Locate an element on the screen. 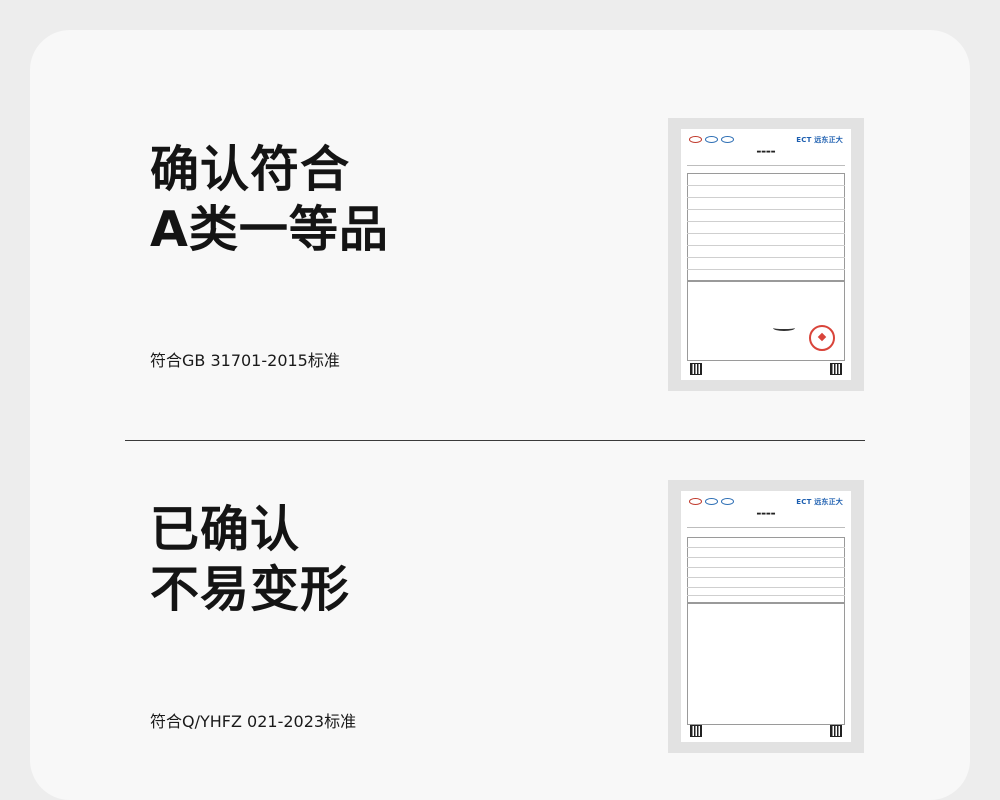 The height and width of the screenshot is (800, 1000). section1-headline-line2: A类一等品 is located at coordinates (269, 229).